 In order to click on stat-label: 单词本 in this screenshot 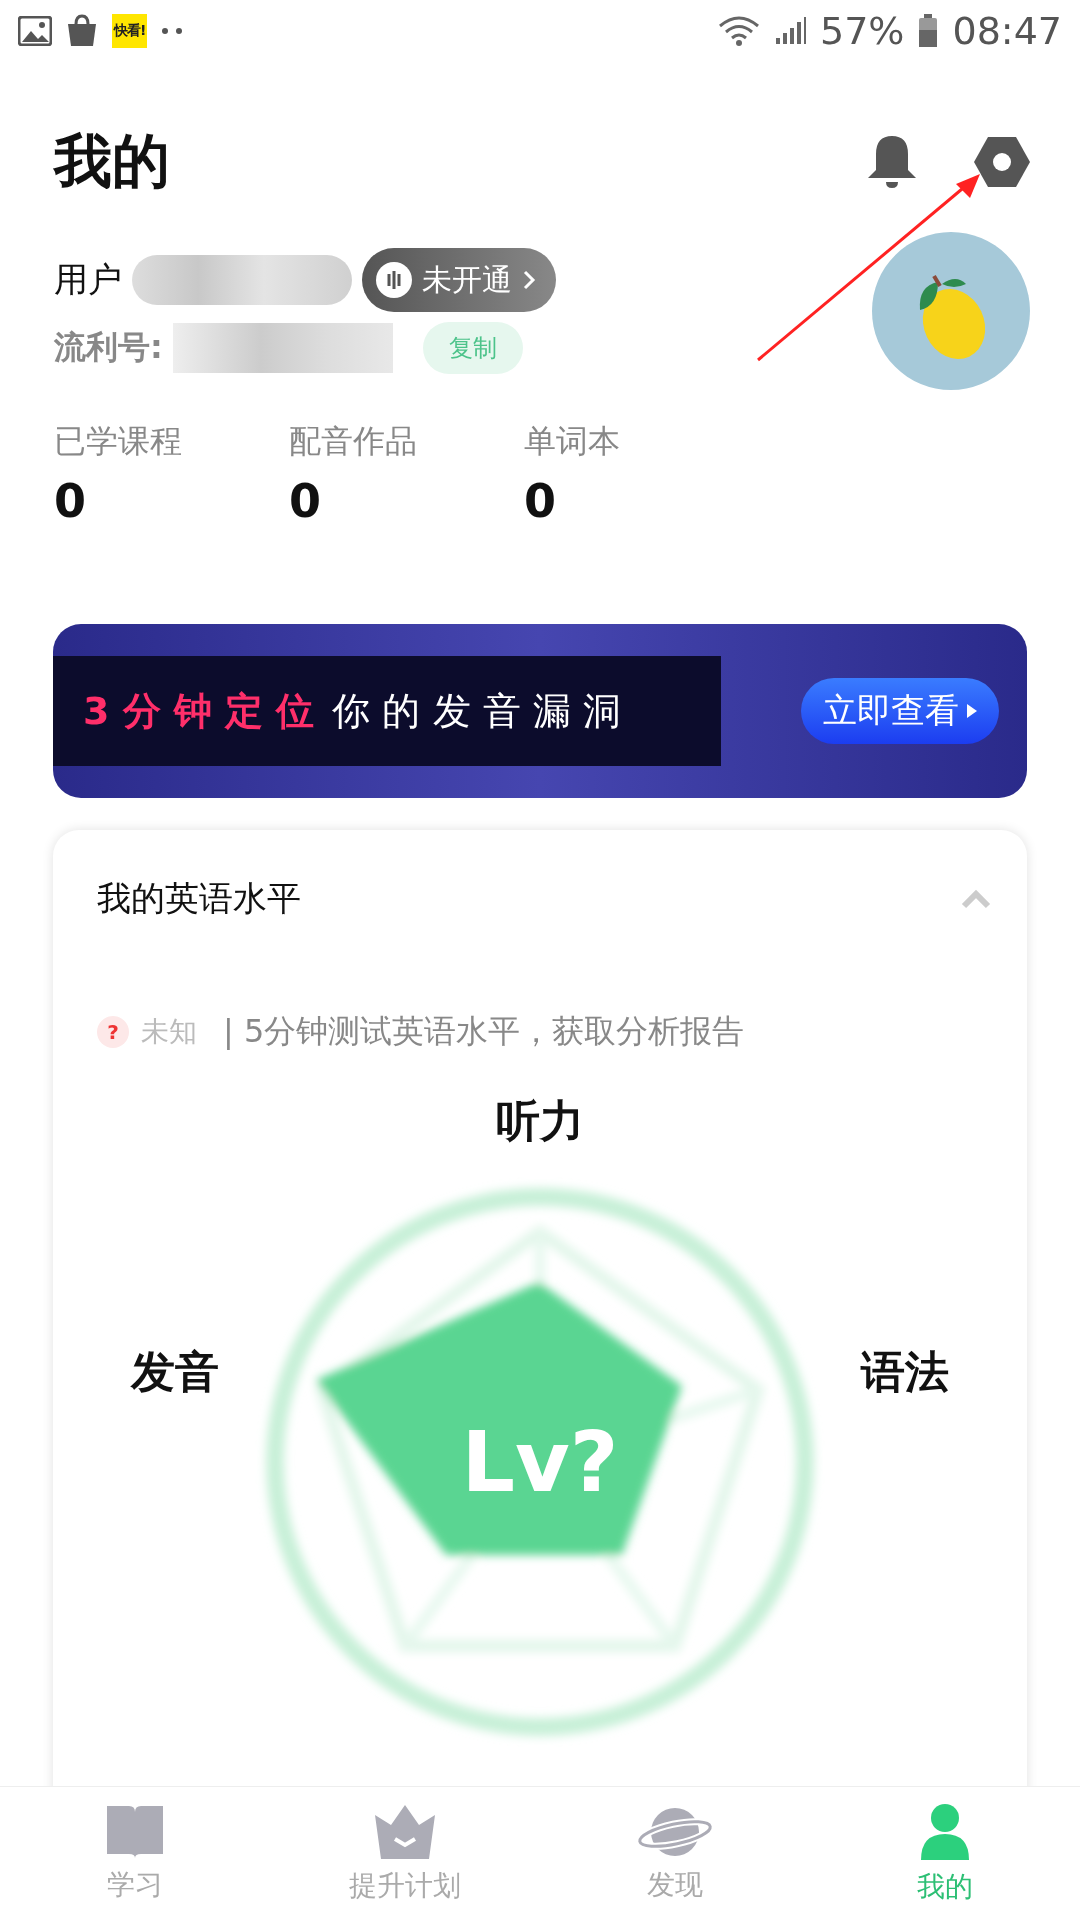, I will do `click(572, 441)`.